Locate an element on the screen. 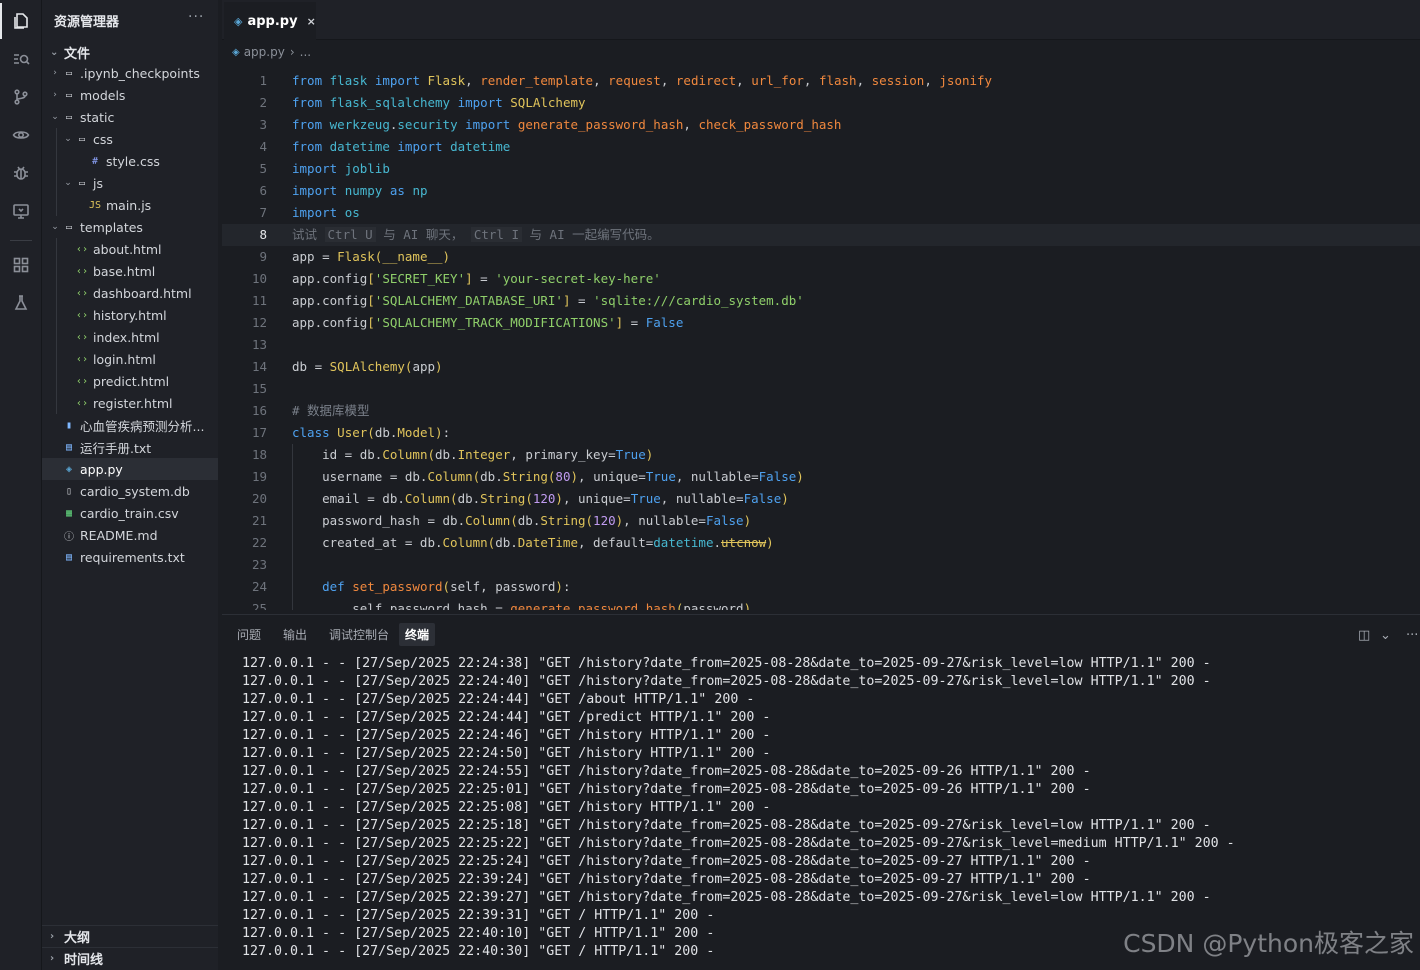 The image size is (1420, 970). tree-item: ⌄ ▭ templates is located at coordinates (130, 227).